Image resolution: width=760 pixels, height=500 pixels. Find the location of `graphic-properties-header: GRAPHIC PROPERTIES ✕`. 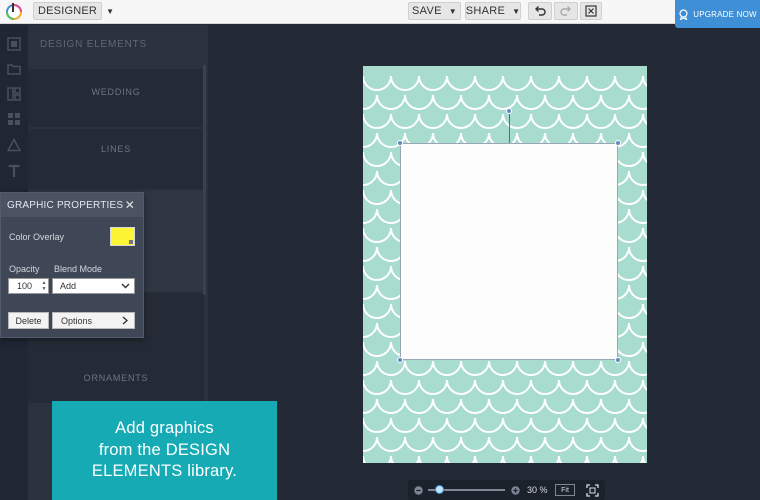

graphic-properties-header: GRAPHIC PROPERTIES ✕ is located at coordinates (72, 205).